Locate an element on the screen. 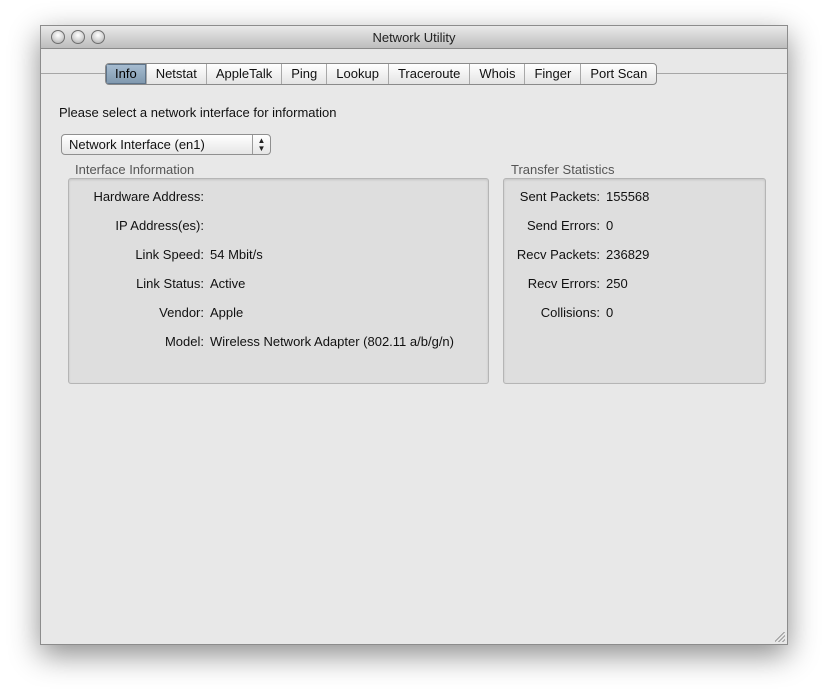  interface-info-title: Interface Information is located at coordinates (135, 169).